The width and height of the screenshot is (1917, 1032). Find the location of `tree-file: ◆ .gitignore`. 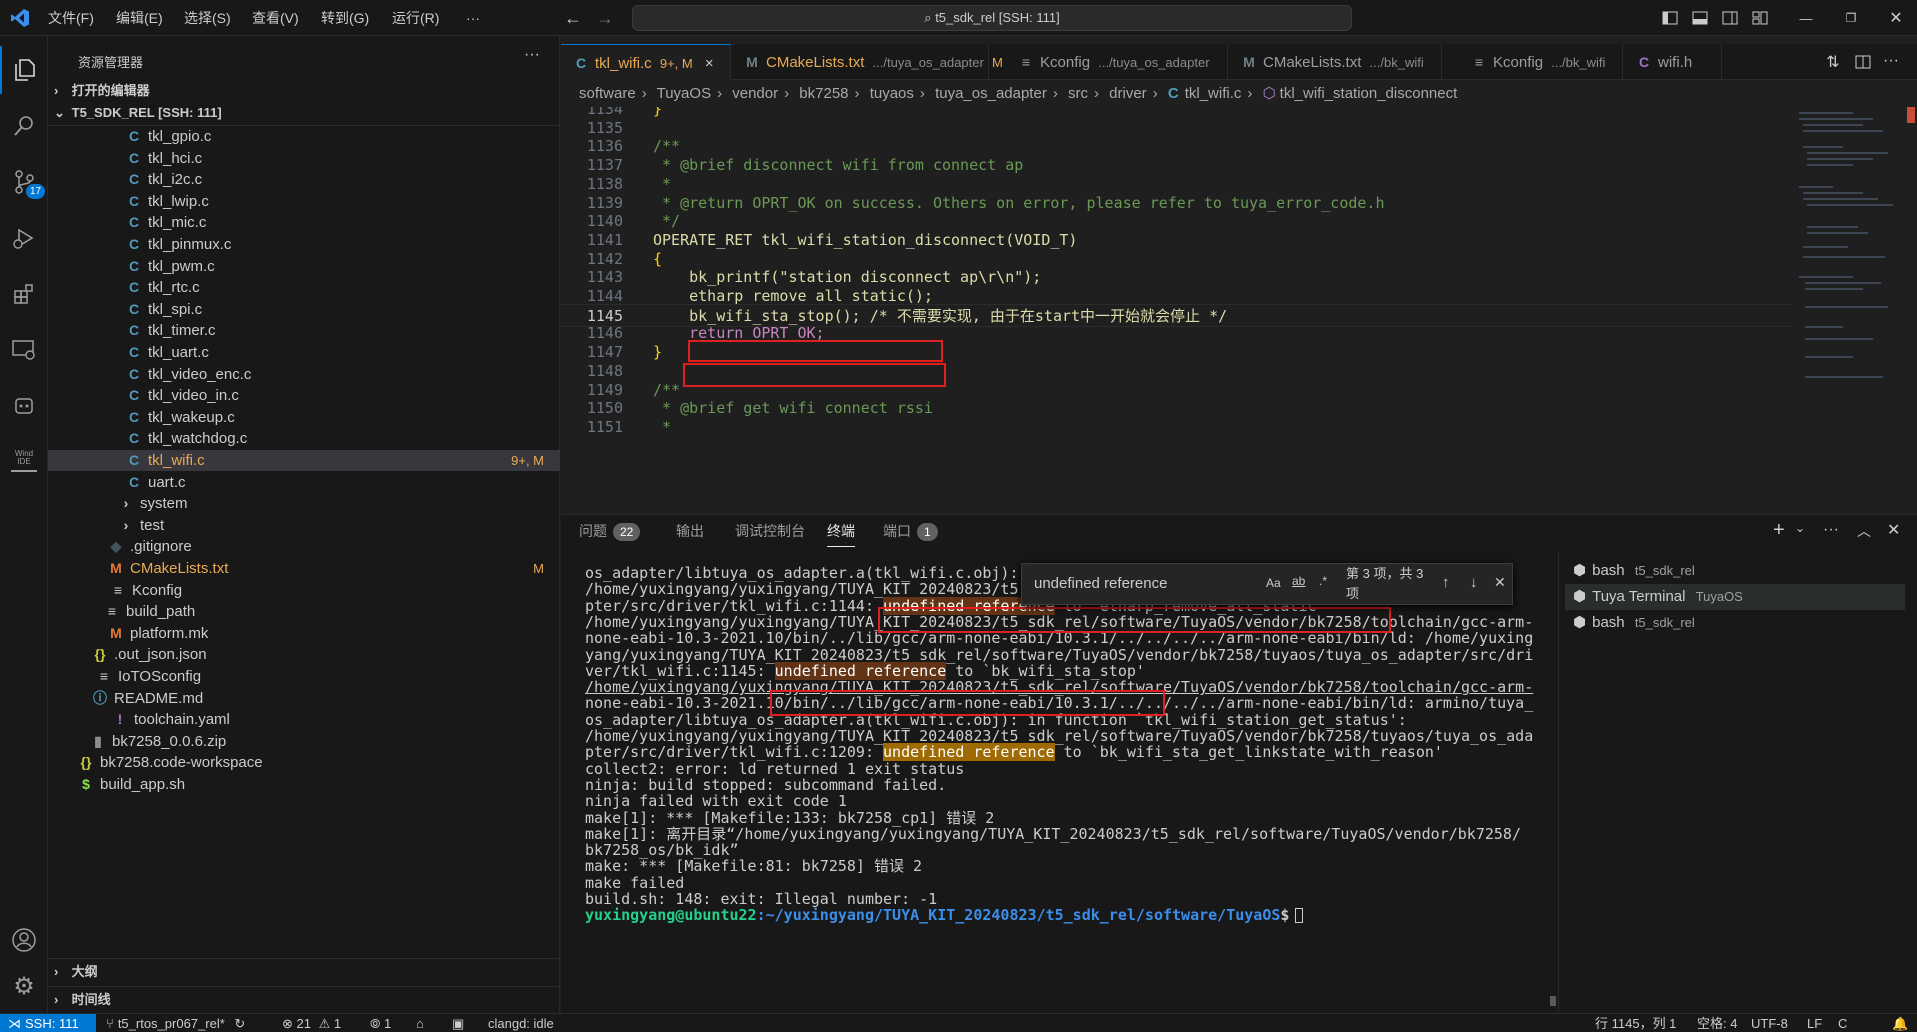

tree-file: ◆ .gitignore is located at coordinates (304, 546).